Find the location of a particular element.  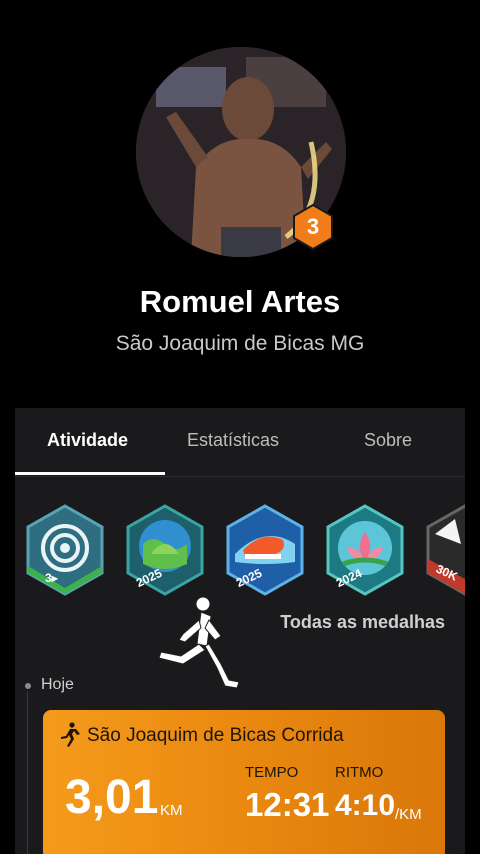

medal-item: 3▸ is located at coordinates (65, 550).